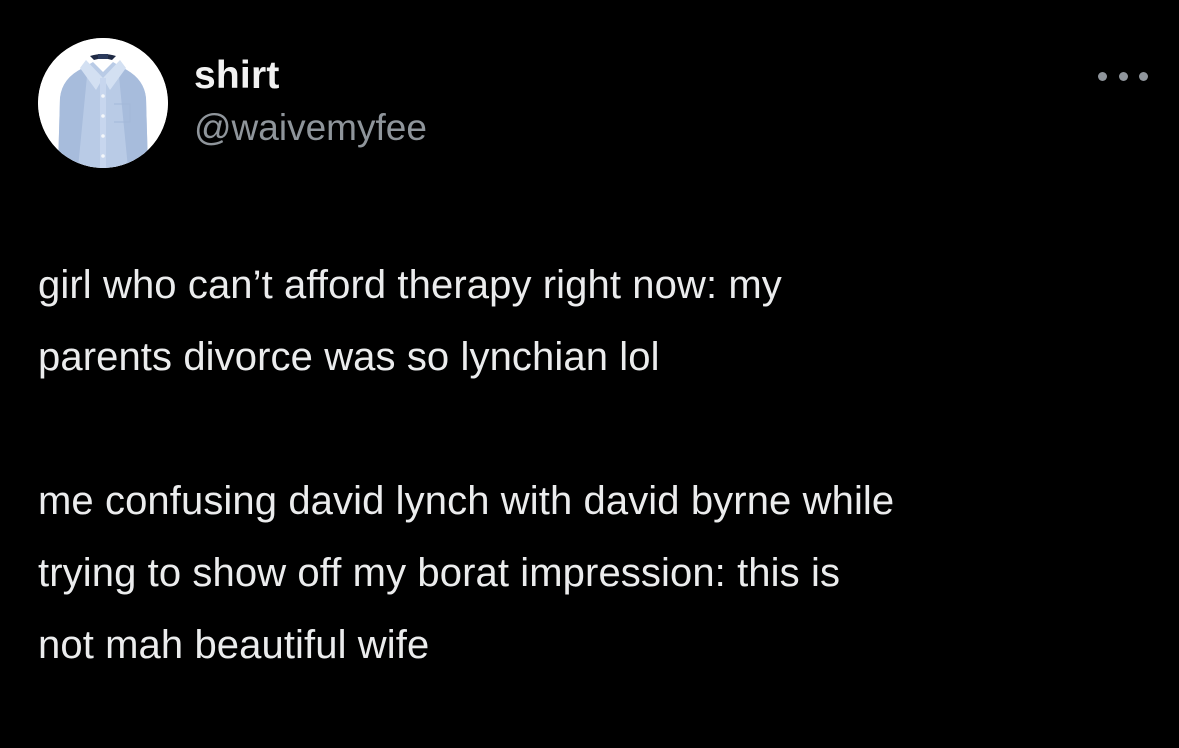 The width and height of the screenshot is (1179, 748). Describe the element at coordinates (310, 76) in the screenshot. I see `display-name: shirt` at that location.